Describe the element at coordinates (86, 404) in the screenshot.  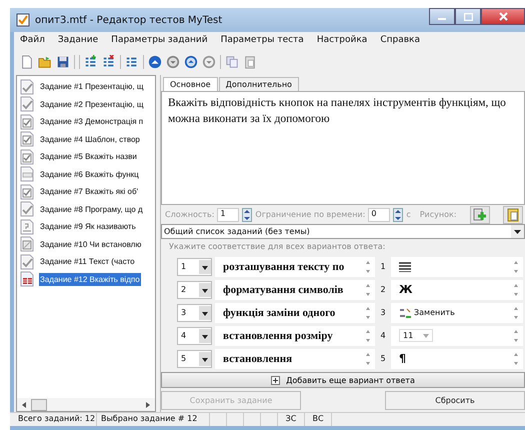
I see `horizontal-scrollbar` at that location.